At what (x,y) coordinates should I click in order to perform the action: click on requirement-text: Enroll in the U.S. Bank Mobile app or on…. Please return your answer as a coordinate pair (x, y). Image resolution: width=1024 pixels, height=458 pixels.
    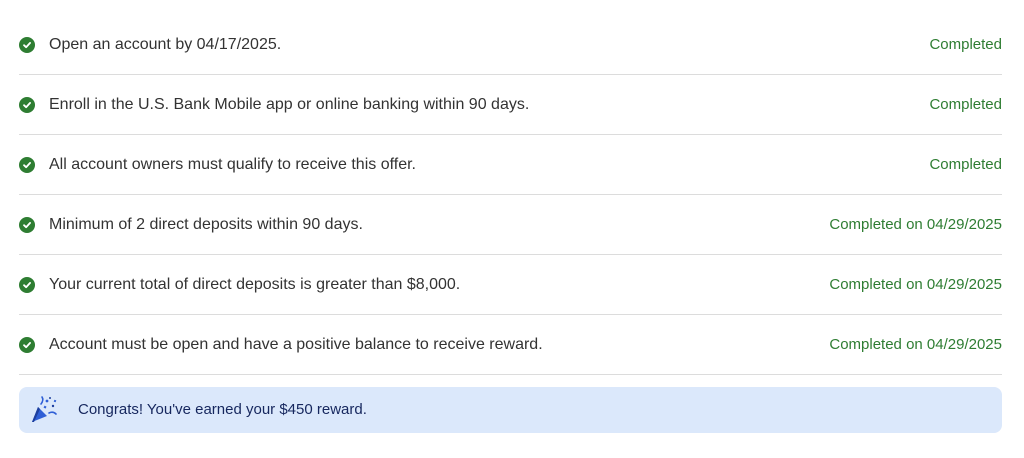
    Looking at the image, I should click on (289, 104).